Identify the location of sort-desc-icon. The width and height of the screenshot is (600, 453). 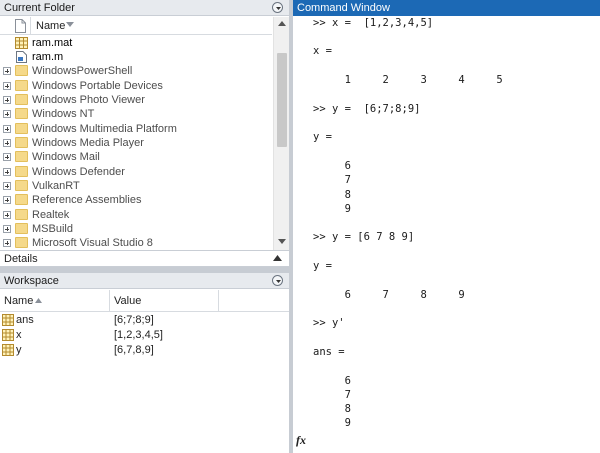
(70, 24).